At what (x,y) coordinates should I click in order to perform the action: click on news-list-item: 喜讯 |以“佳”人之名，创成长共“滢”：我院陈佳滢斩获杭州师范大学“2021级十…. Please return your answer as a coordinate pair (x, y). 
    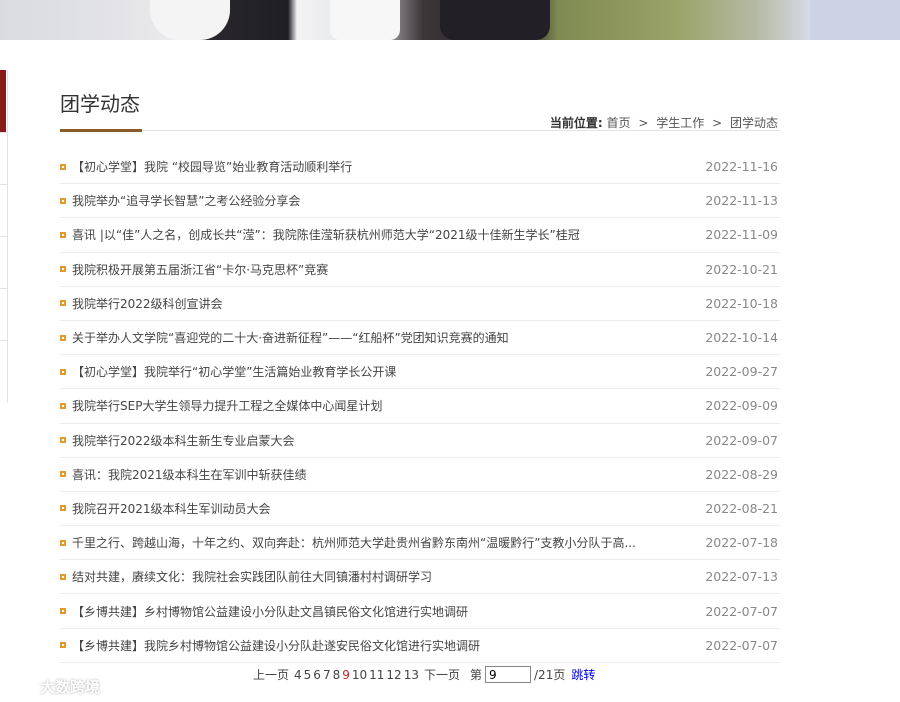
    Looking at the image, I should click on (420, 235).